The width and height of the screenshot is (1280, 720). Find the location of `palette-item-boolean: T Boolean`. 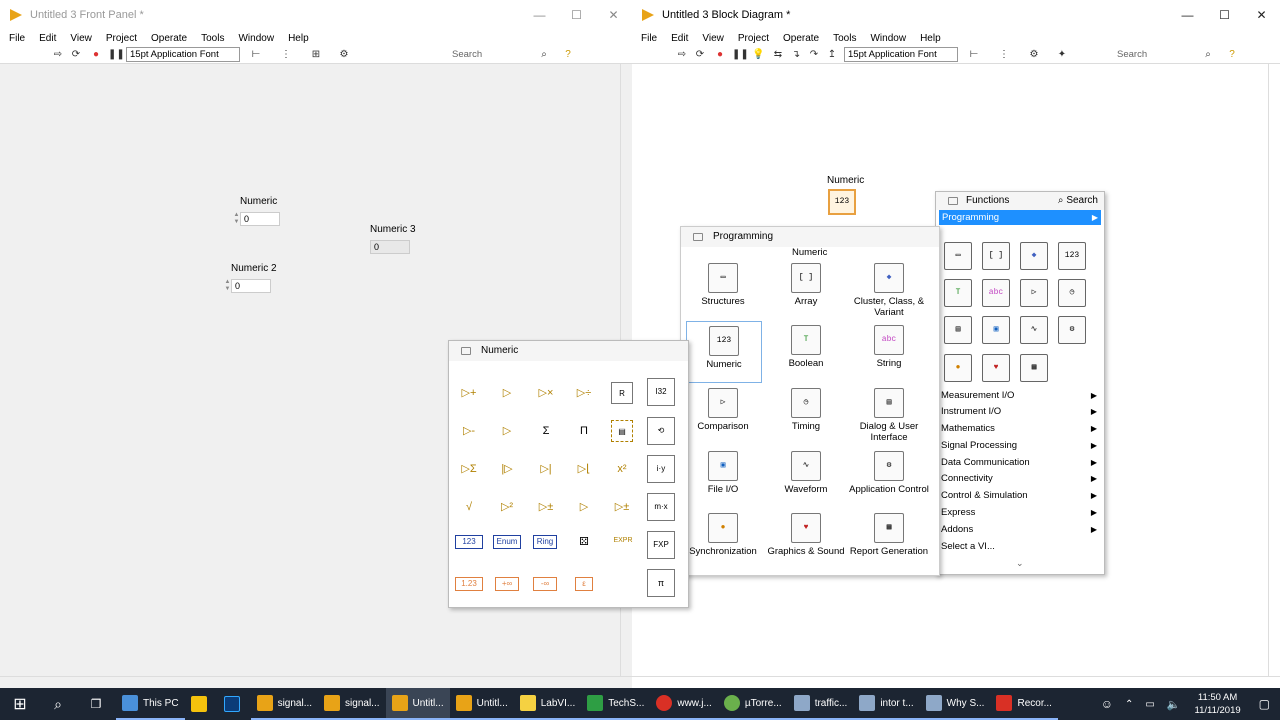

palette-item-boolean: T Boolean is located at coordinates (806, 347).